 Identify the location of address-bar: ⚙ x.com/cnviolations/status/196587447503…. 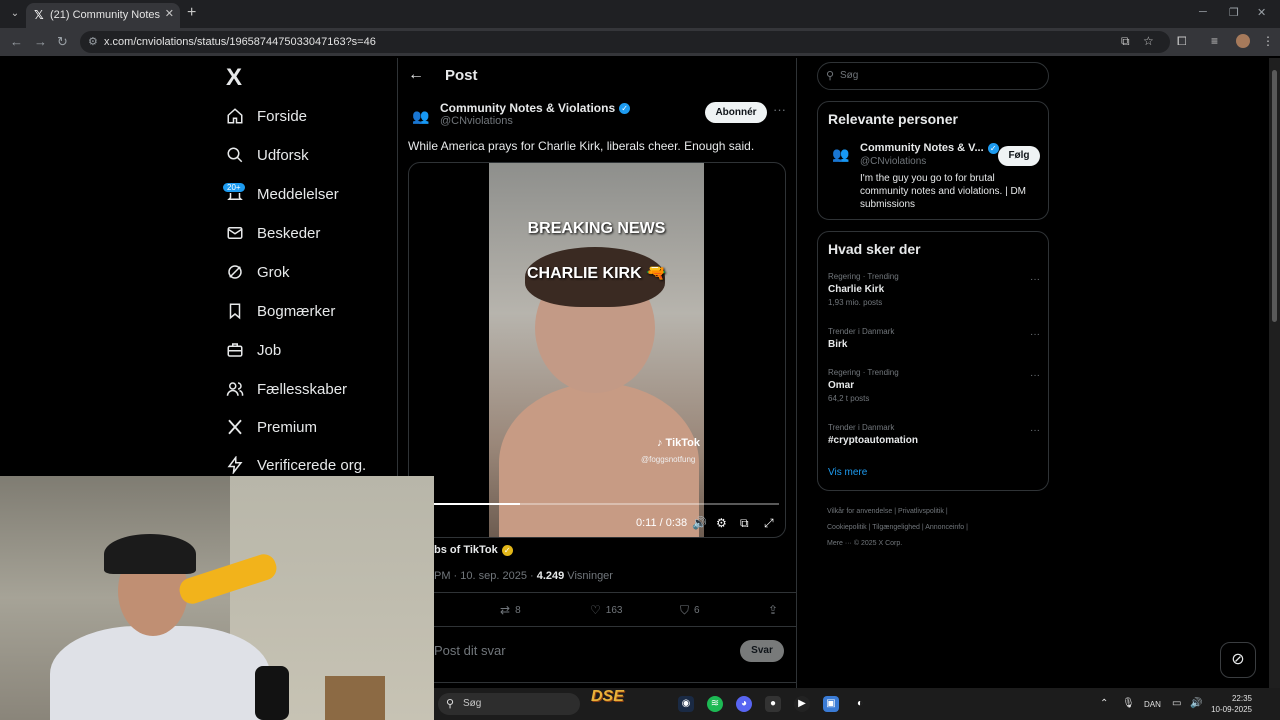
(625, 42).